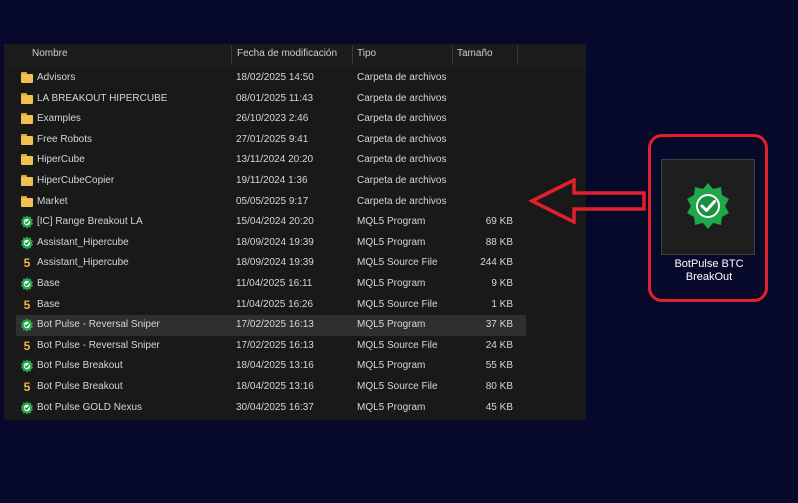 Image resolution: width=798 pixels, height=503 pixels. Describe the element at coordinates (275, 160) in the screenshot. I see `file-date: 13/11/2024 20:20` at that location.